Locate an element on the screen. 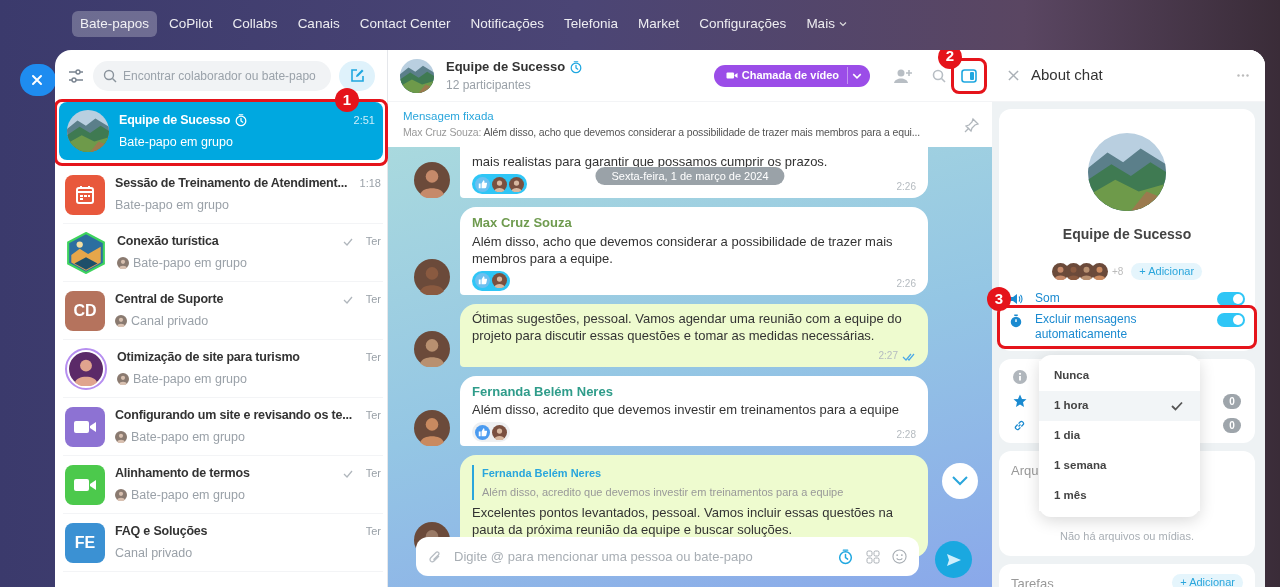  message-time: 2:28 is located at coordinates (906, 435).